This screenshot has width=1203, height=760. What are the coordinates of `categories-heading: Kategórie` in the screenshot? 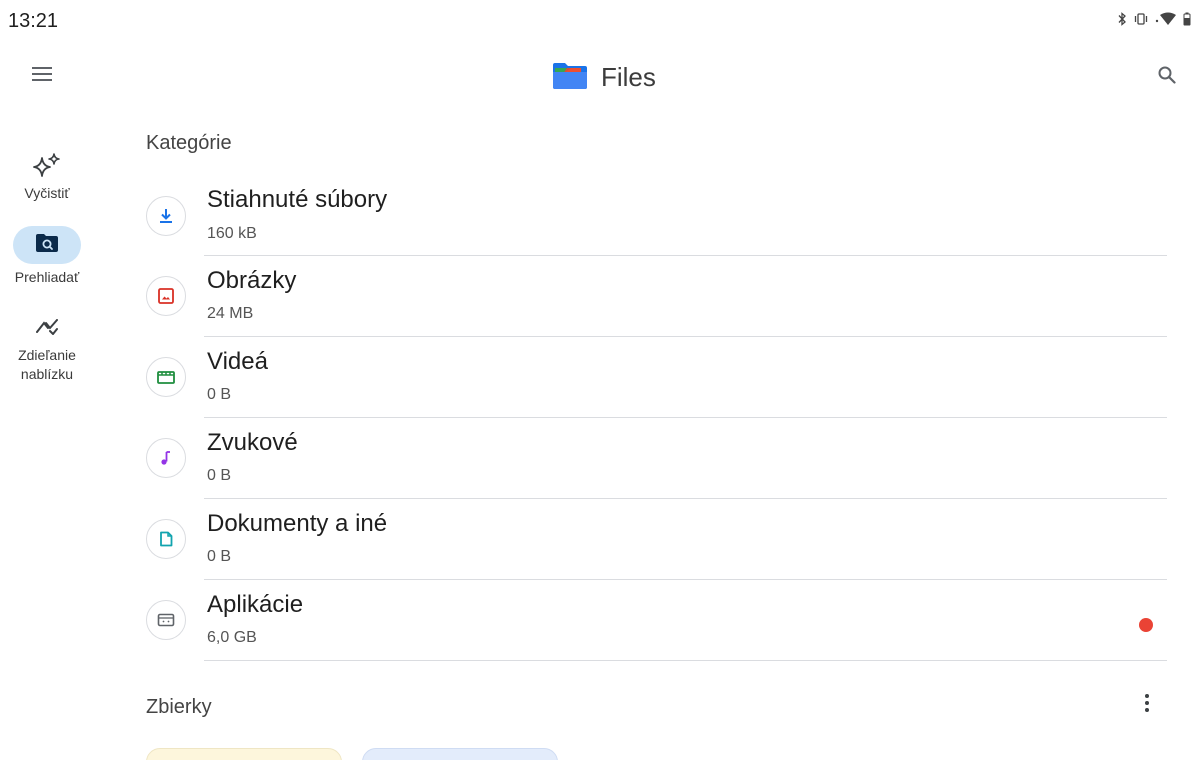 It's located at (189, 143).